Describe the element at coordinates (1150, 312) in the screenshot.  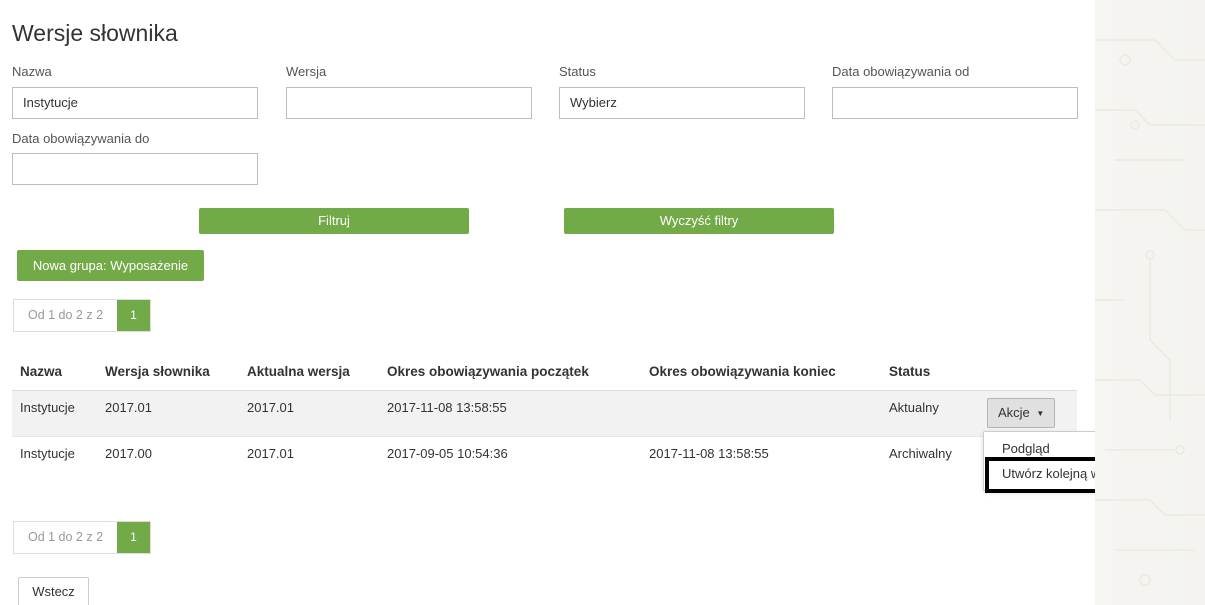
I see `circuit-pattern-icon` at that location.